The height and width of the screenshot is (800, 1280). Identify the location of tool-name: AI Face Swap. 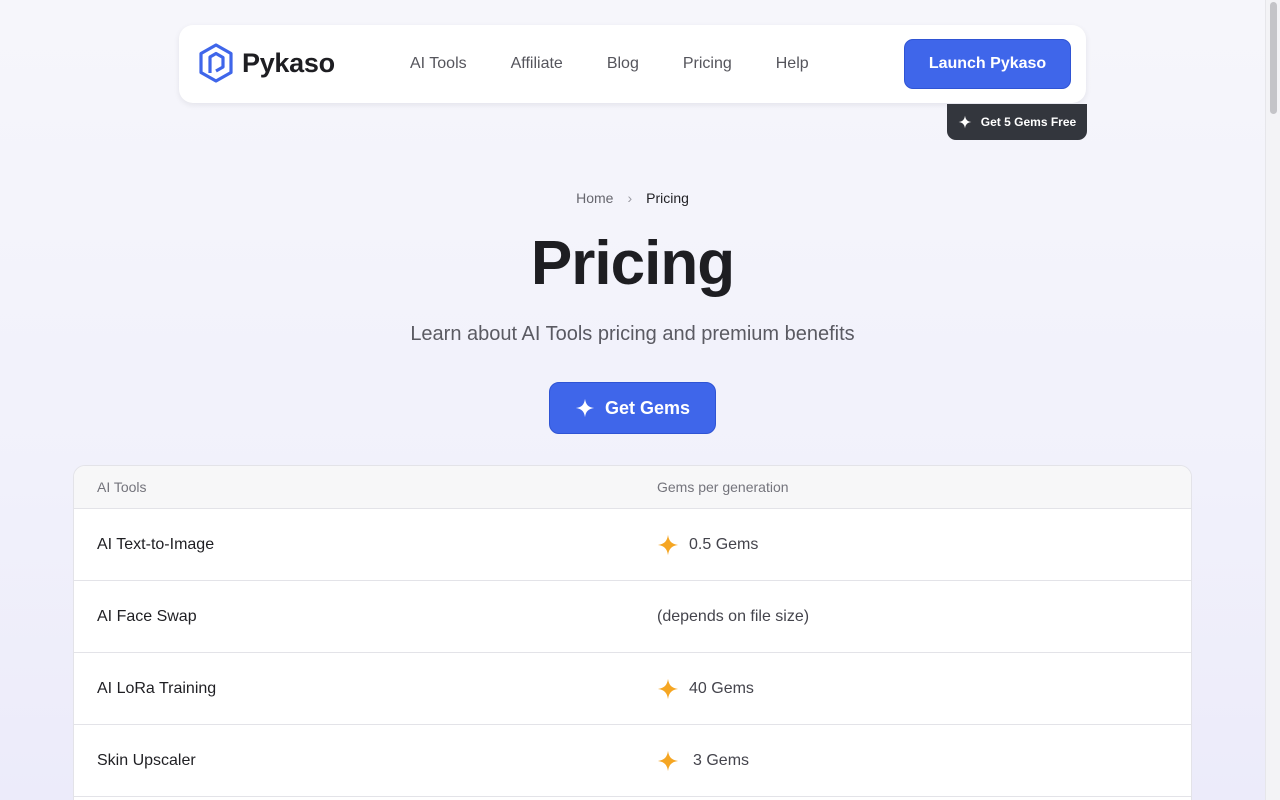
(147, 616).